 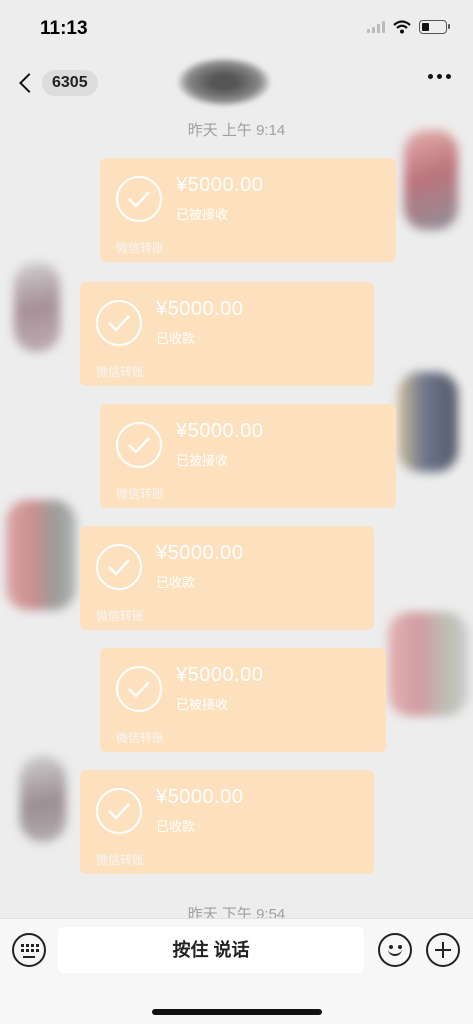 What do you see at coordinates (64, 28) in the screenshot?
I see `clock: 11:13` at bounding box center [64, 28].